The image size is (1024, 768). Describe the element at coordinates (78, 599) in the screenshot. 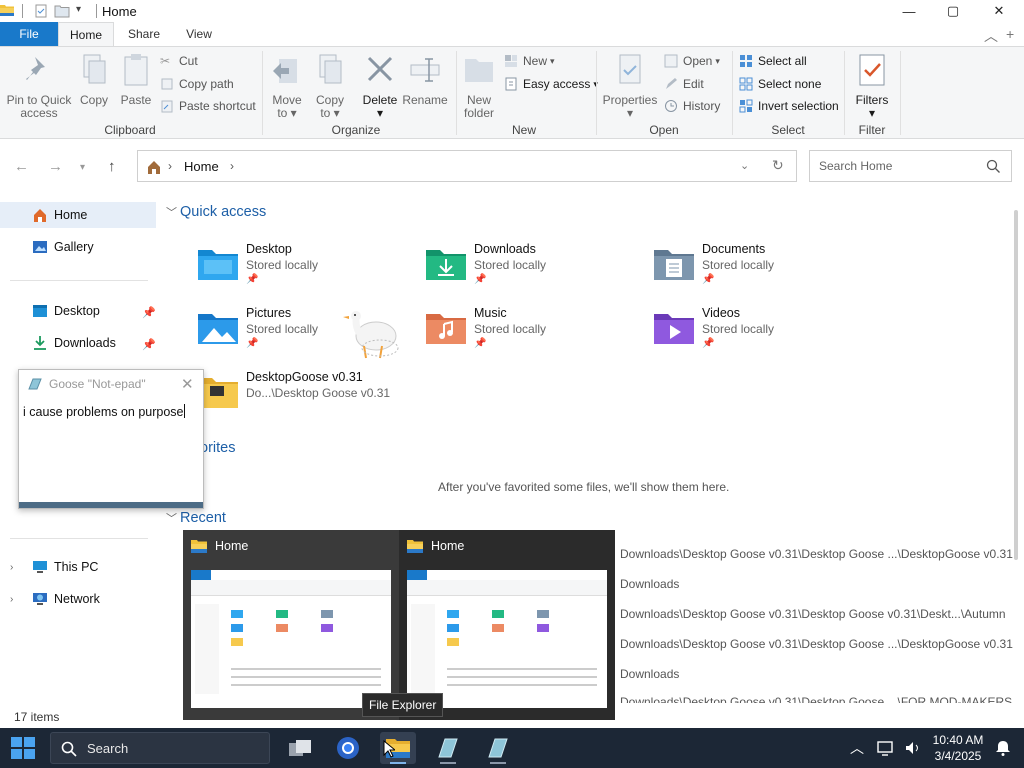

I see `sidebar-item-network: › Network` at that location.